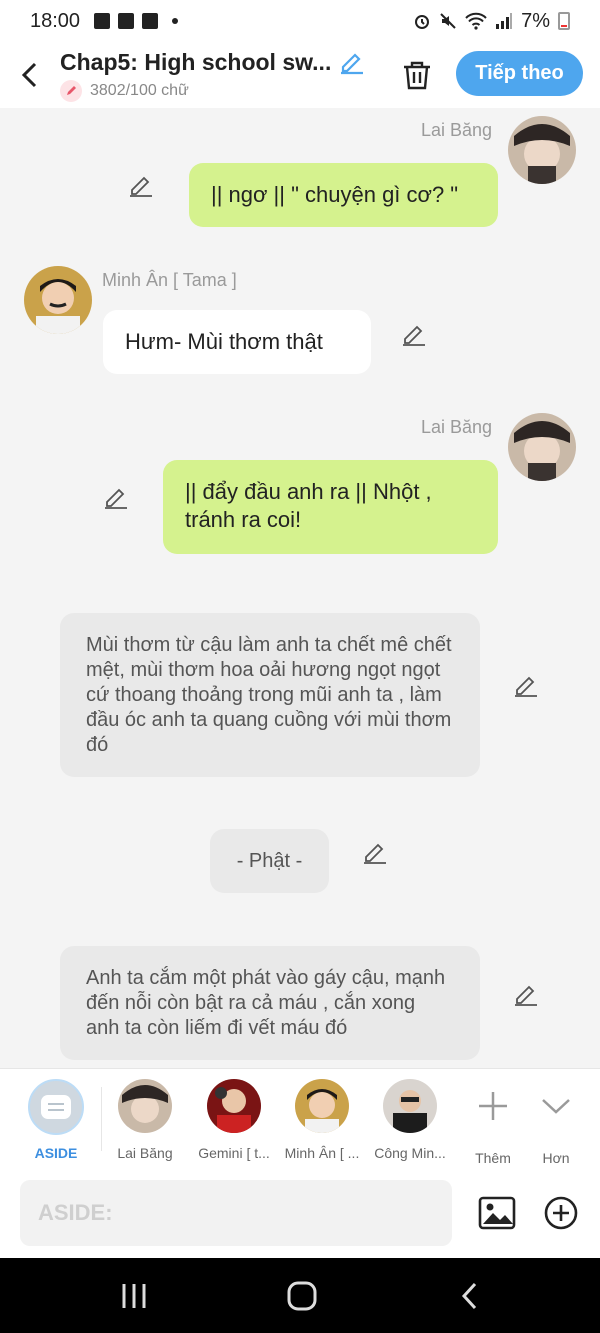 The height and width of the screenshot is (1333, 600). What do you see at coordinates (56, 1153) in the screenshot?
I see `character-label: ASIDE` at bounding box center [56, 1153].